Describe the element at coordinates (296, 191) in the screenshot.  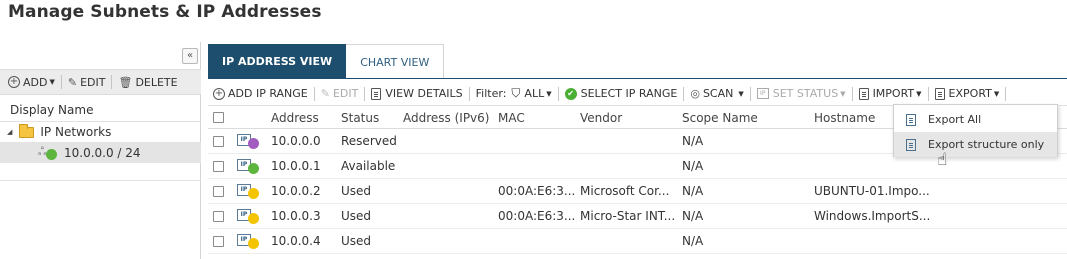
I see `address-cell: 10.0.0.2` at that location.